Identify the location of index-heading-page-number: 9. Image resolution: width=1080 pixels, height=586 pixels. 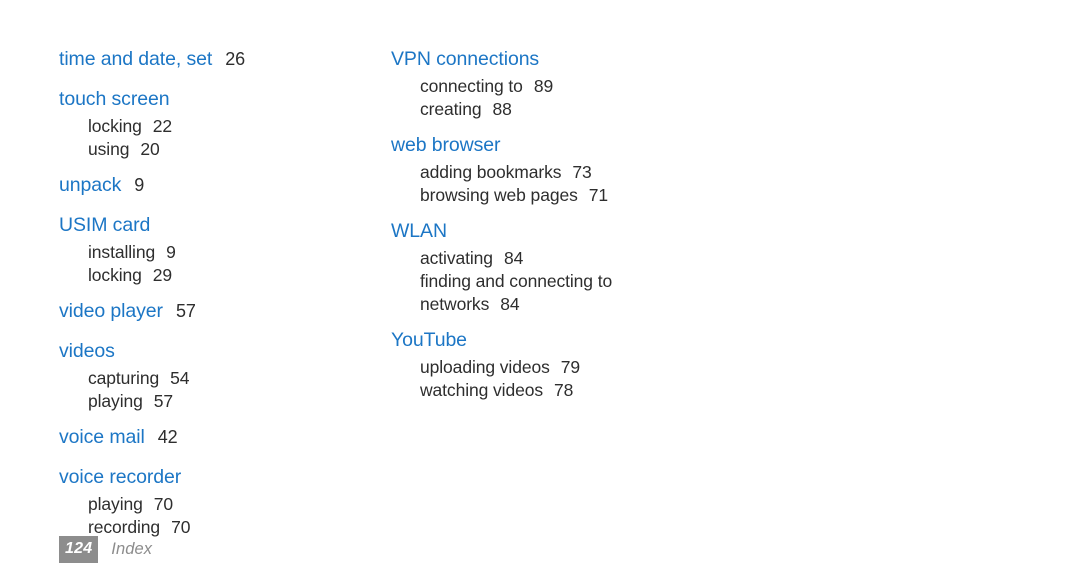
(139, 185).